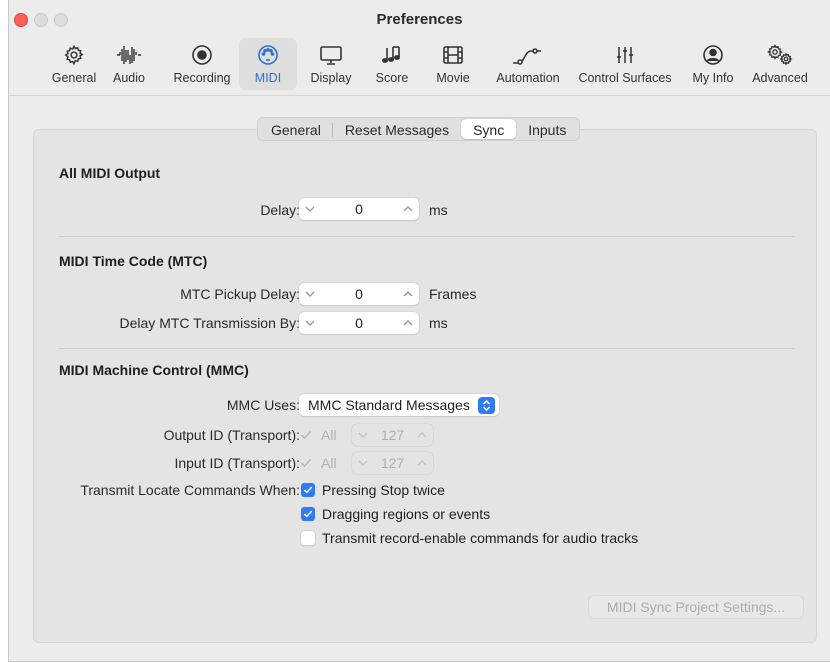 This screenshot has height=662, width=830. Describe the element at coordinates (202, 55) in the screenshot. I see `record-icon` at that location.